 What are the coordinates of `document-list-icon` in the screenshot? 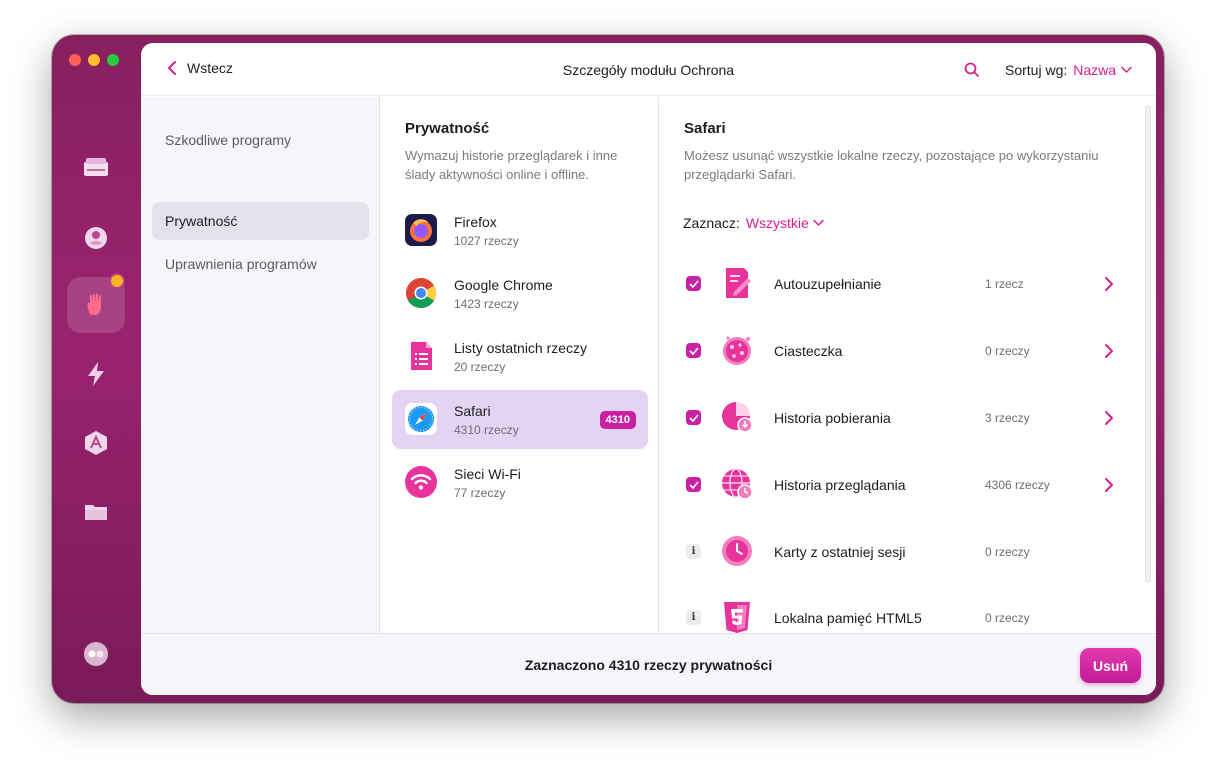 It's located at (421, 356).